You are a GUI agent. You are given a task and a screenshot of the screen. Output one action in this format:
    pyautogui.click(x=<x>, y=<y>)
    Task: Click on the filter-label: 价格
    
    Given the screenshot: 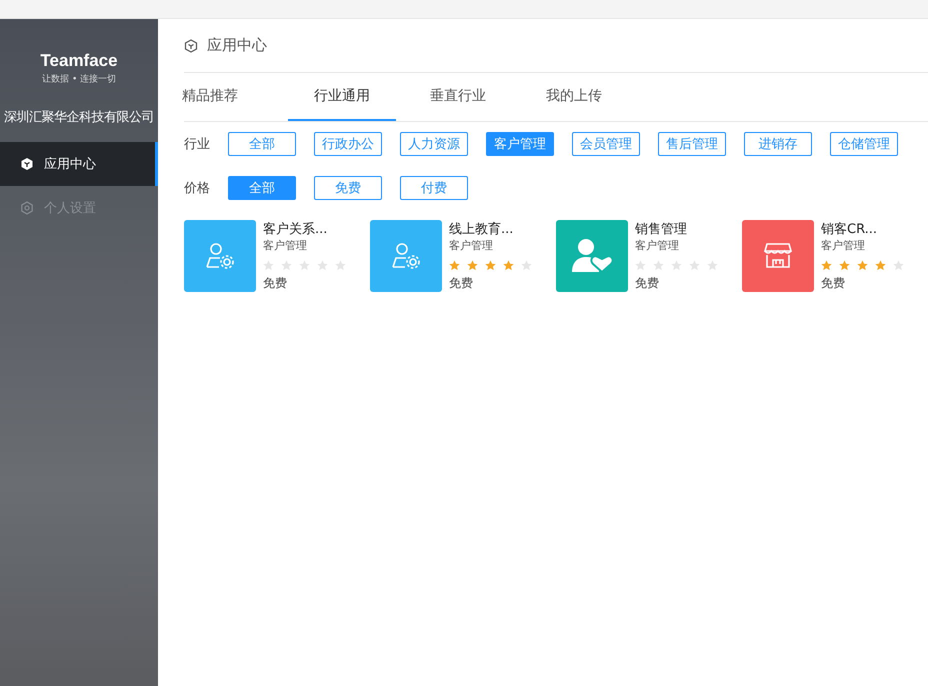 What is the action you would take?
    pyautogui.click(x=197, y=188)
    